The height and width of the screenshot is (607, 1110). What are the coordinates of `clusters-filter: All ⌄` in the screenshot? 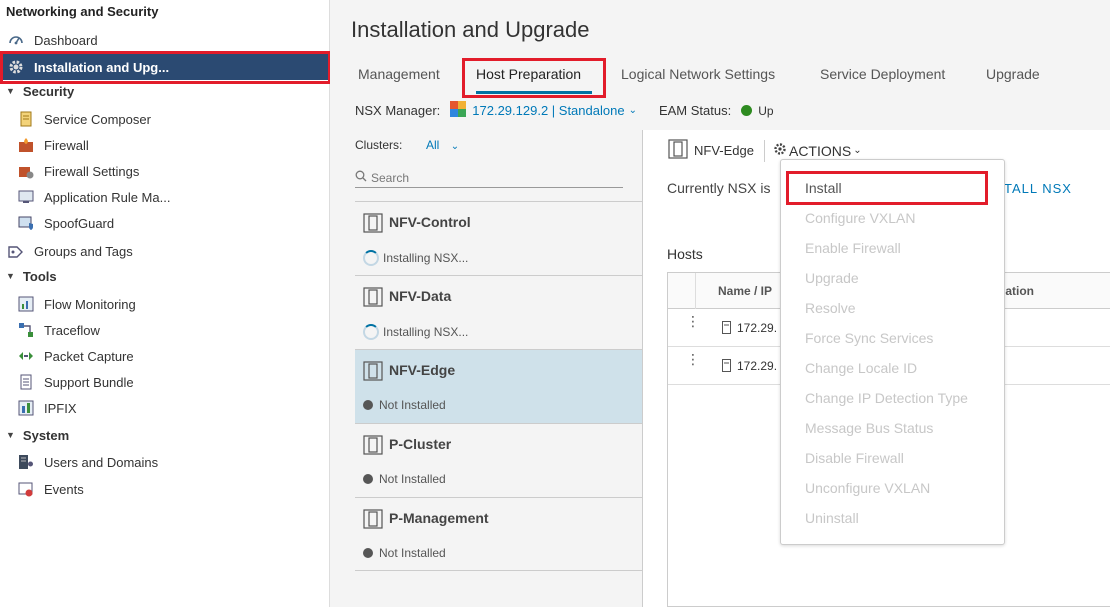 It's located at (442, 145).